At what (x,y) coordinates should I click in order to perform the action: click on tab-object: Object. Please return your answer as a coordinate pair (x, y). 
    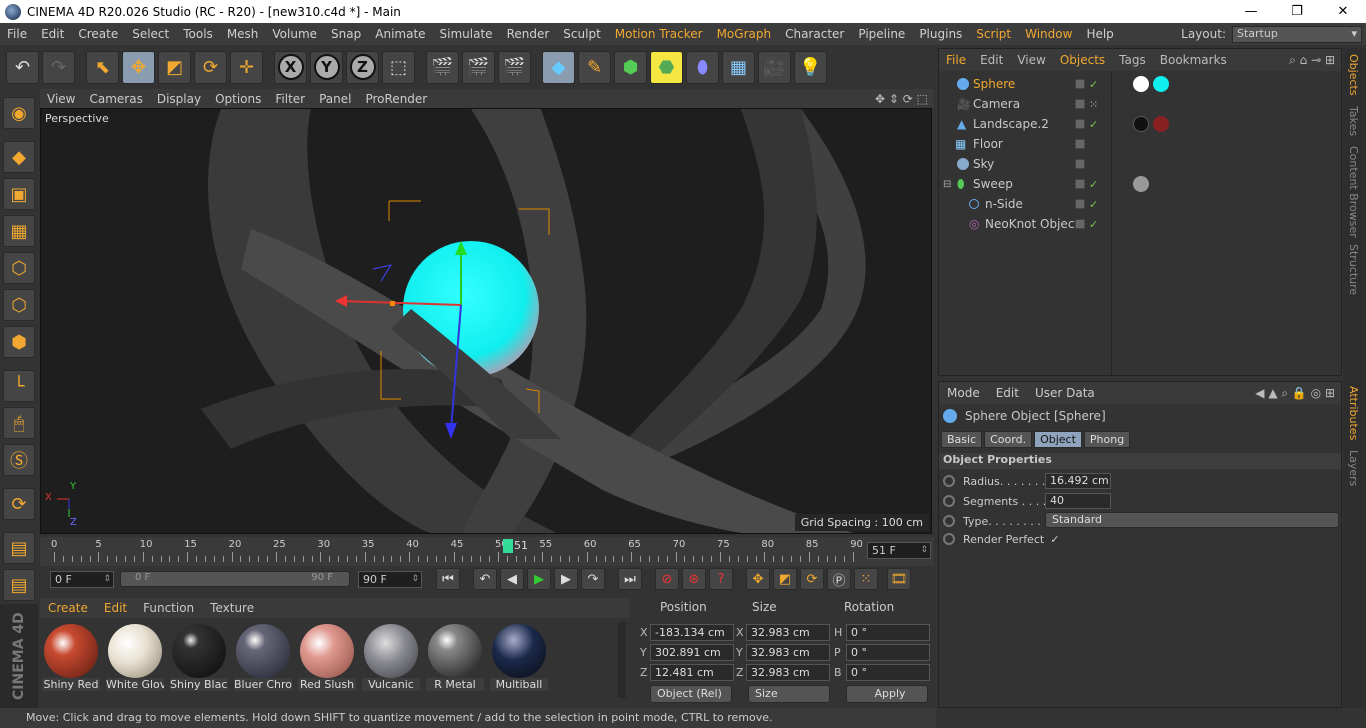
    Looking at the image, I should click on (1058, 439).